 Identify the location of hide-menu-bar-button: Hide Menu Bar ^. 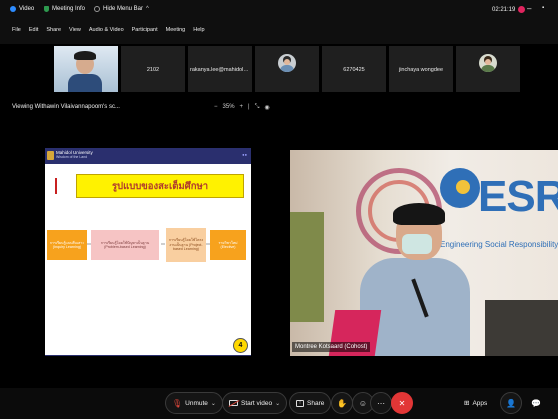
(121, 9).